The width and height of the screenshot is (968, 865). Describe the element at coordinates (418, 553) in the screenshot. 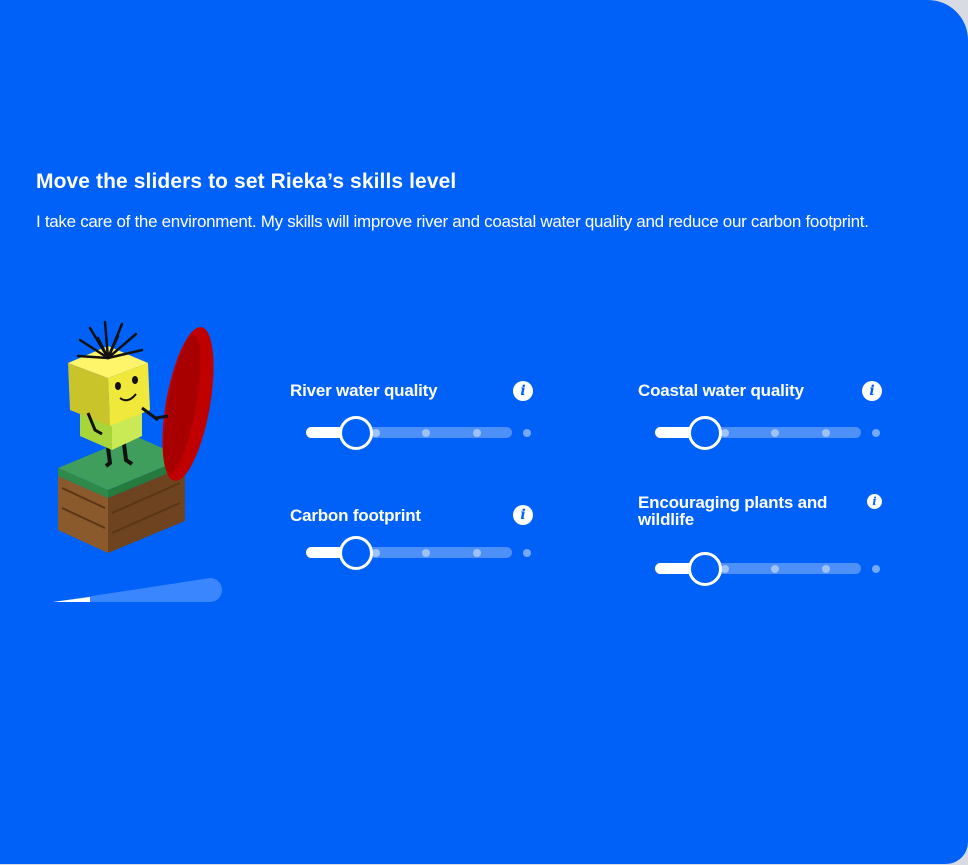

I see `slider-carbon-footprint` at that location.